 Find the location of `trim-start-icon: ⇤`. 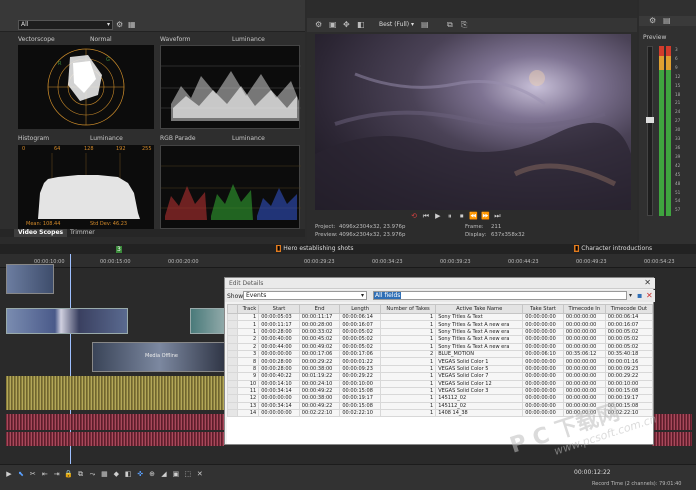

trim-start-icon: ⇤ is located at coordinates (45, 474).